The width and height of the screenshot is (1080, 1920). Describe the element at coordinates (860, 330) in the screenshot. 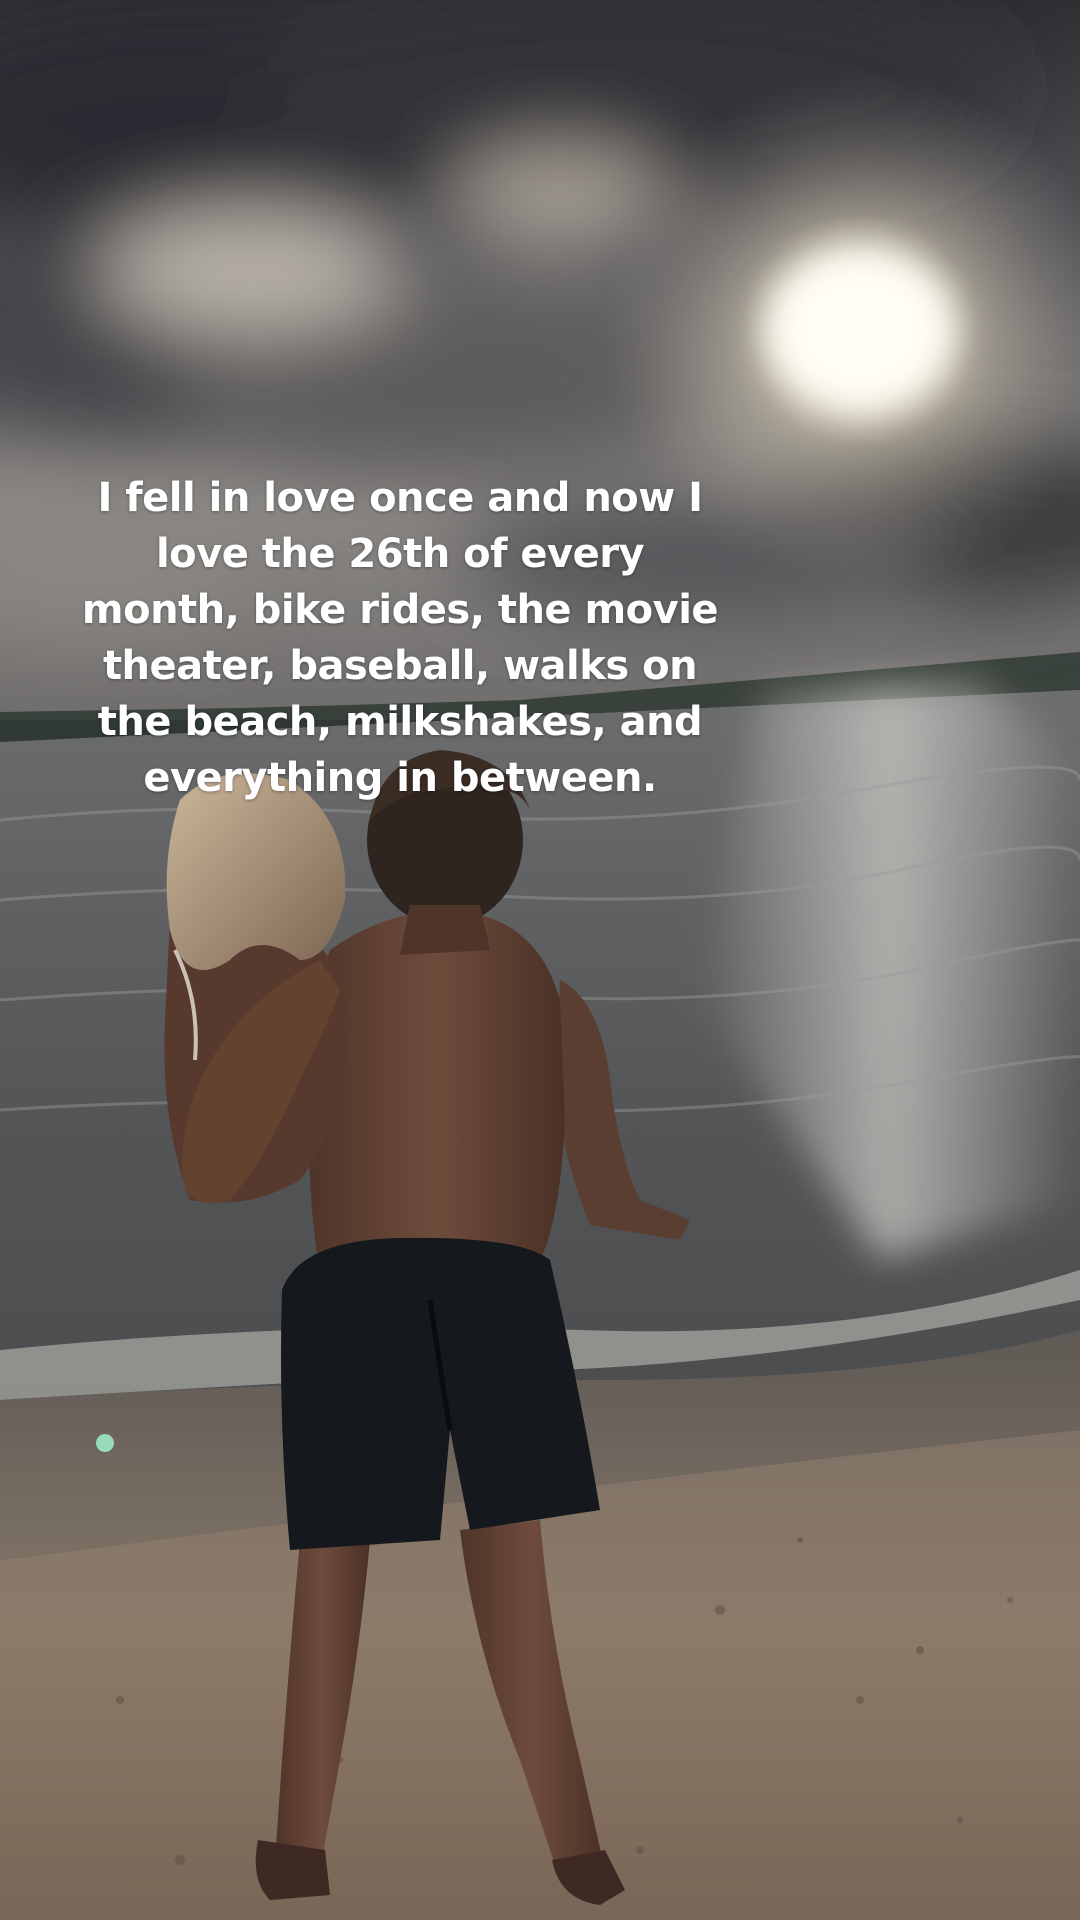

I see `sun` at that location.